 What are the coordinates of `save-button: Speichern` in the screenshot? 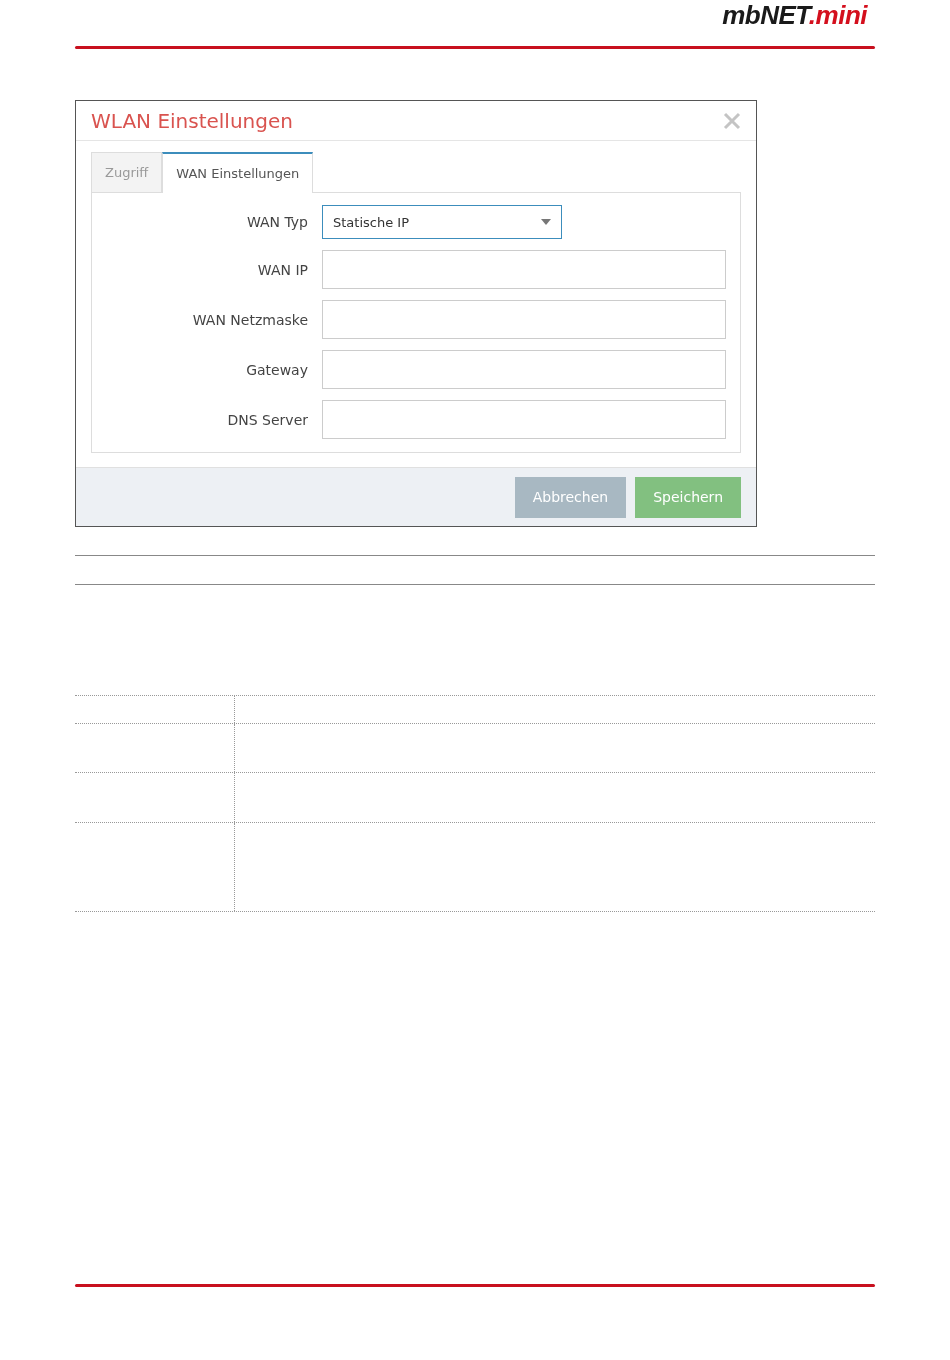 It's located at (688, 497).